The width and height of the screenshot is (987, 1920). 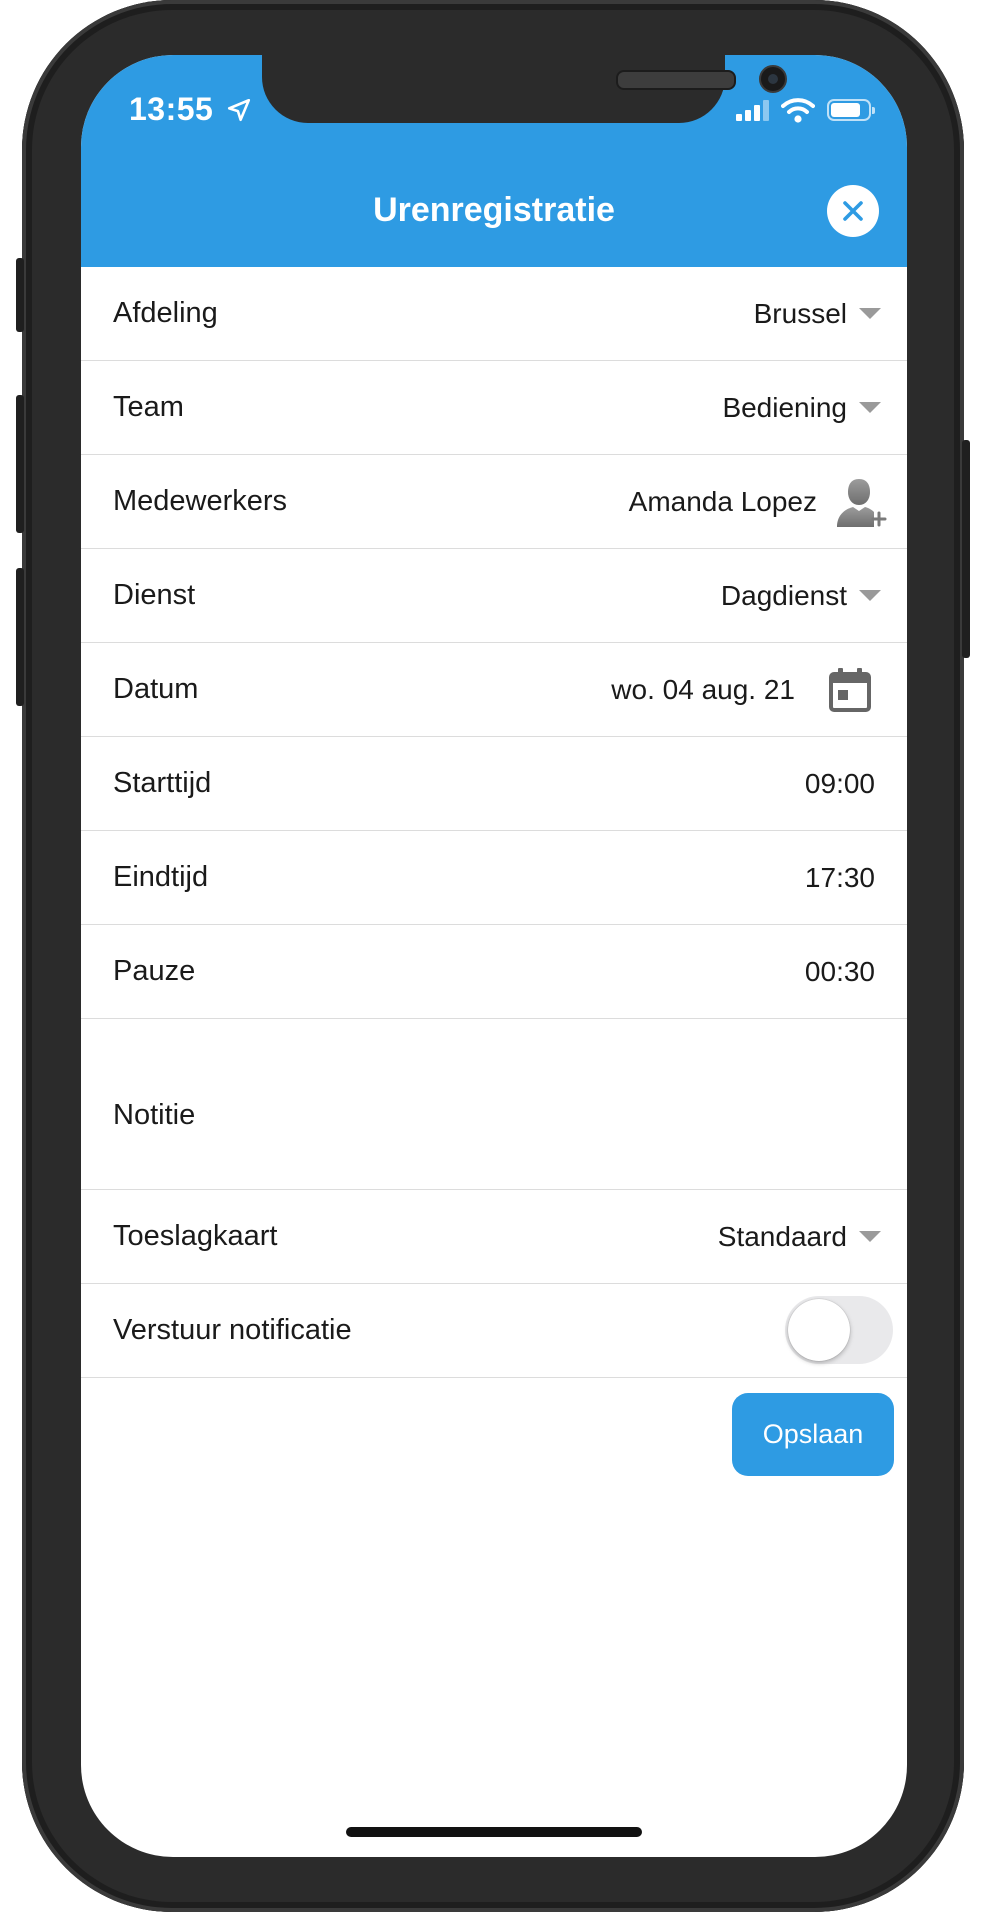 What do you see at coordinates (171, 109) in the screenshot?
I see `status-time: 13:55` at bounding box center [171, 109].